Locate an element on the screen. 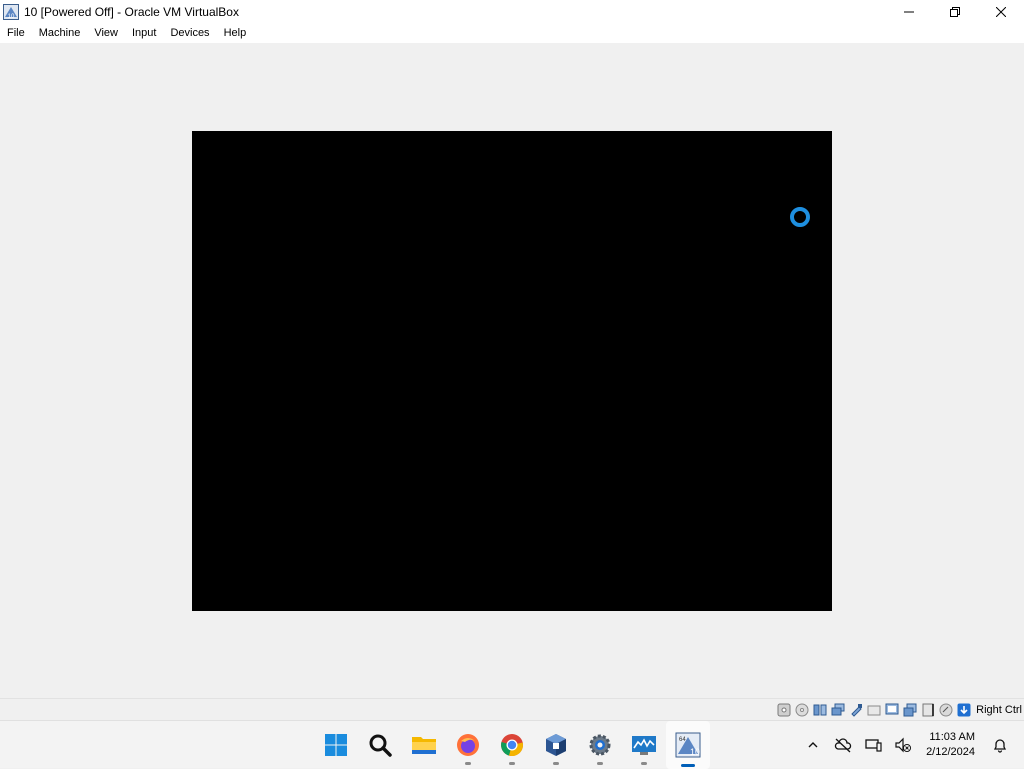  mouse-integration-icon is located at coordinates (946, 710).